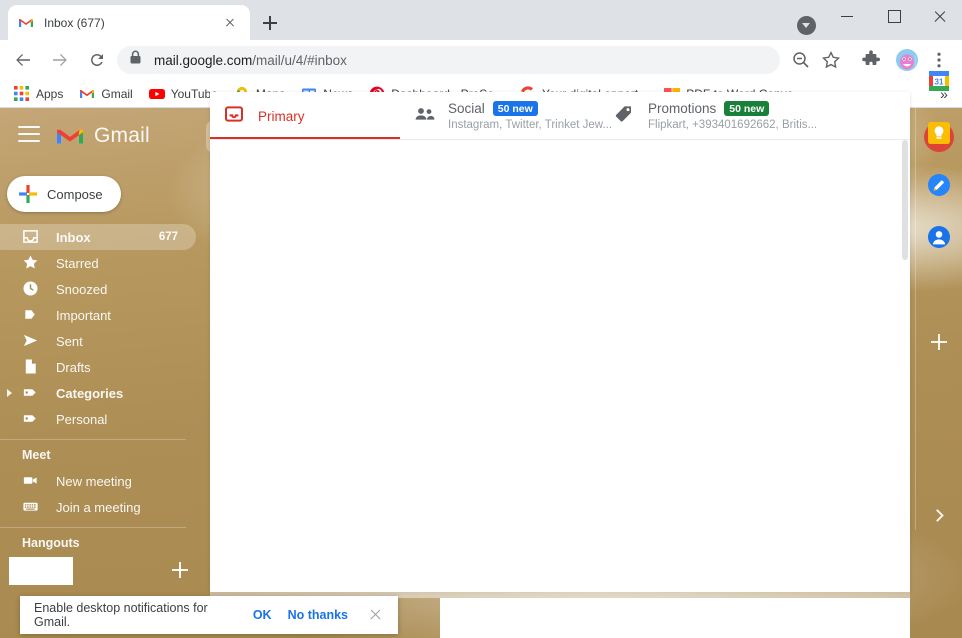 The width and height of the screenshot is (962, 638). What do you see at coordinates (73, 367) in the screenshot?
I see `sidebar-item-label: Drafts` at bounding box center [73, 367].